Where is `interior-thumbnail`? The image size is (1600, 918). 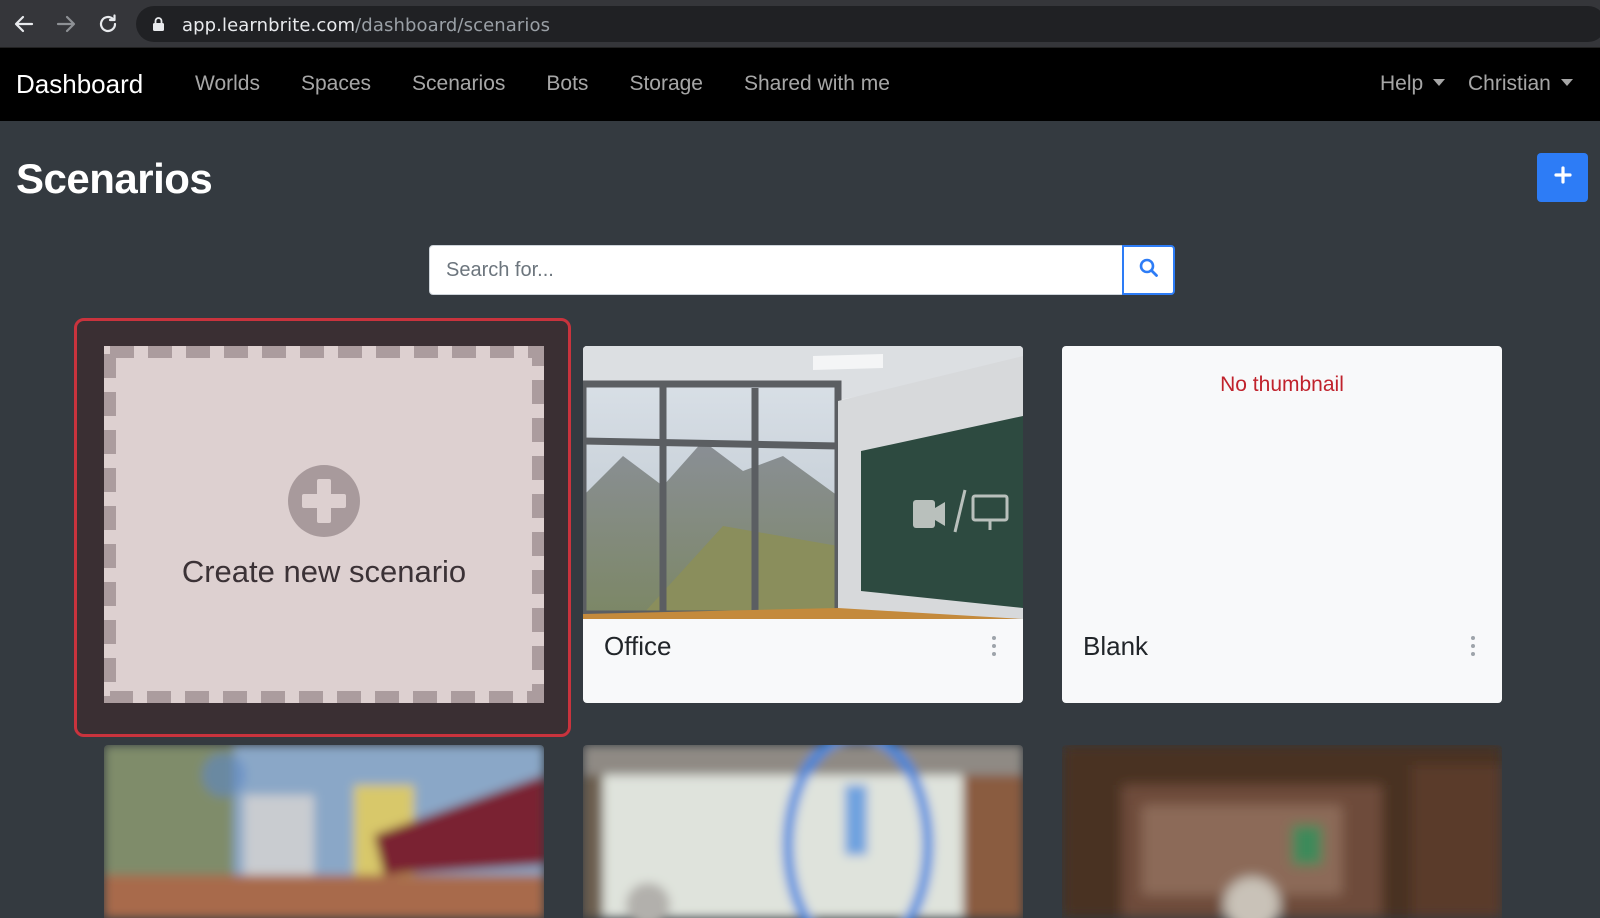
interior-thumbnail is located at coordinates (1282, 831).